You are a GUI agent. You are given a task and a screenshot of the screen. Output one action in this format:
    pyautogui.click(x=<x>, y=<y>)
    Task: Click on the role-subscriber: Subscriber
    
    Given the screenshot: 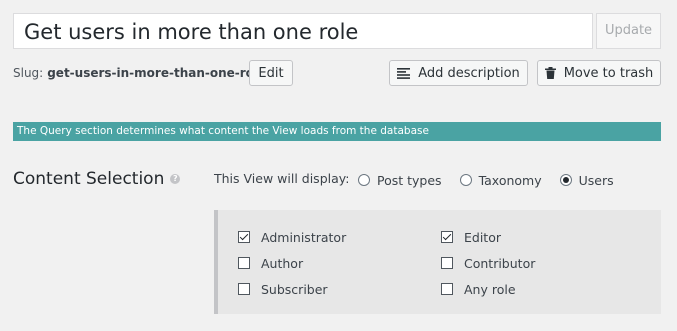 What is the action you would take?
    pyautogui.click(x=283, y=289)
    